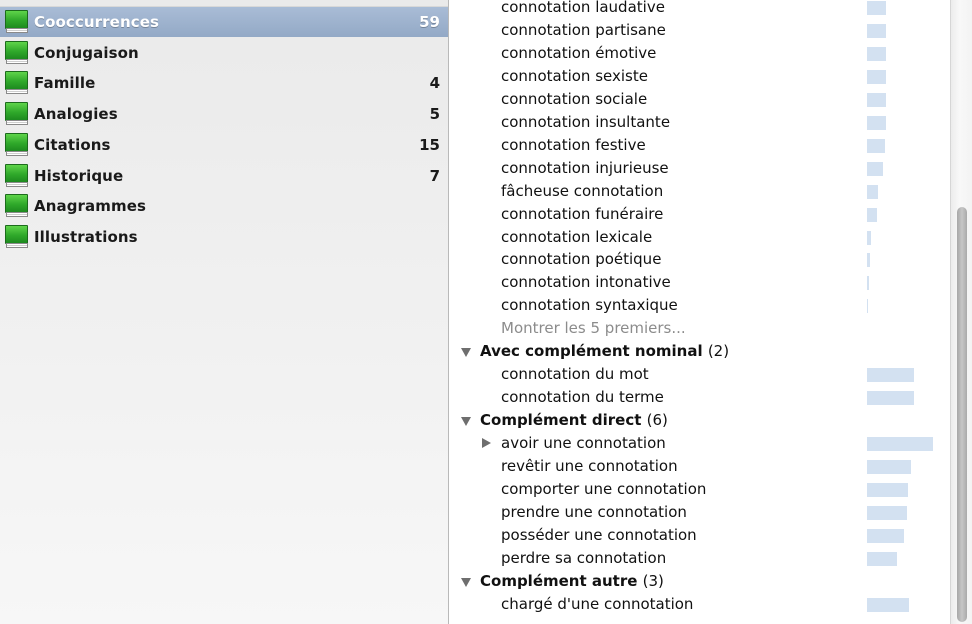  I want to click on list-item-text: chargé d'une connotation, so click(597, 604).